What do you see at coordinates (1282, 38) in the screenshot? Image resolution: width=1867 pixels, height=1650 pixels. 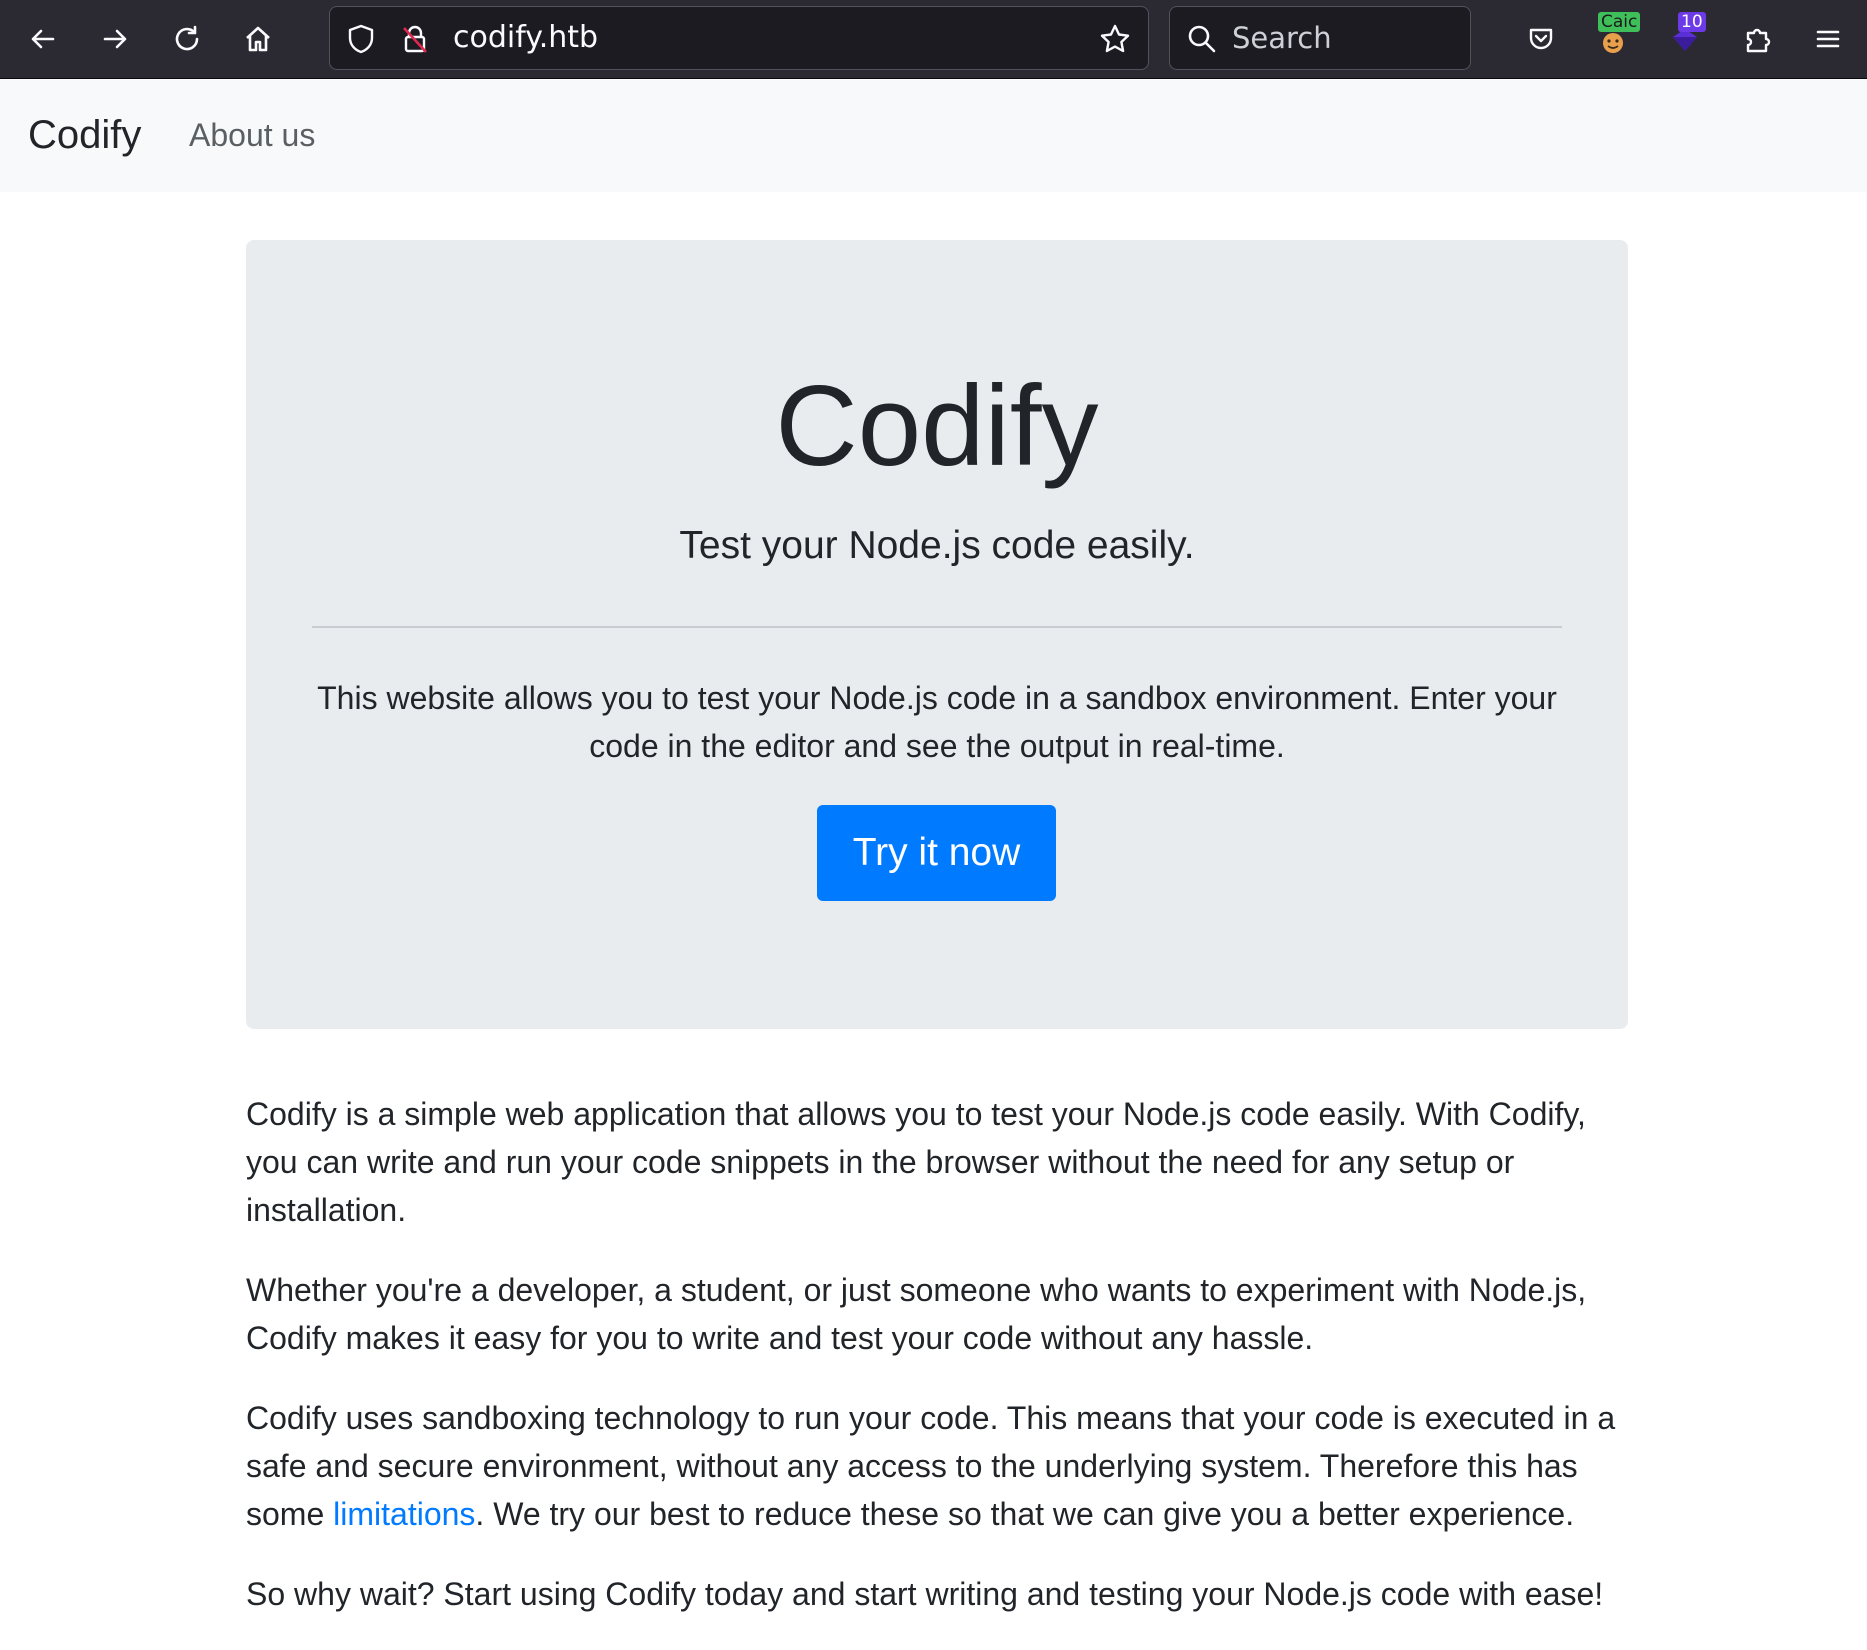 I see `search-placeholder: Search` at bounding box center [1282, 38].